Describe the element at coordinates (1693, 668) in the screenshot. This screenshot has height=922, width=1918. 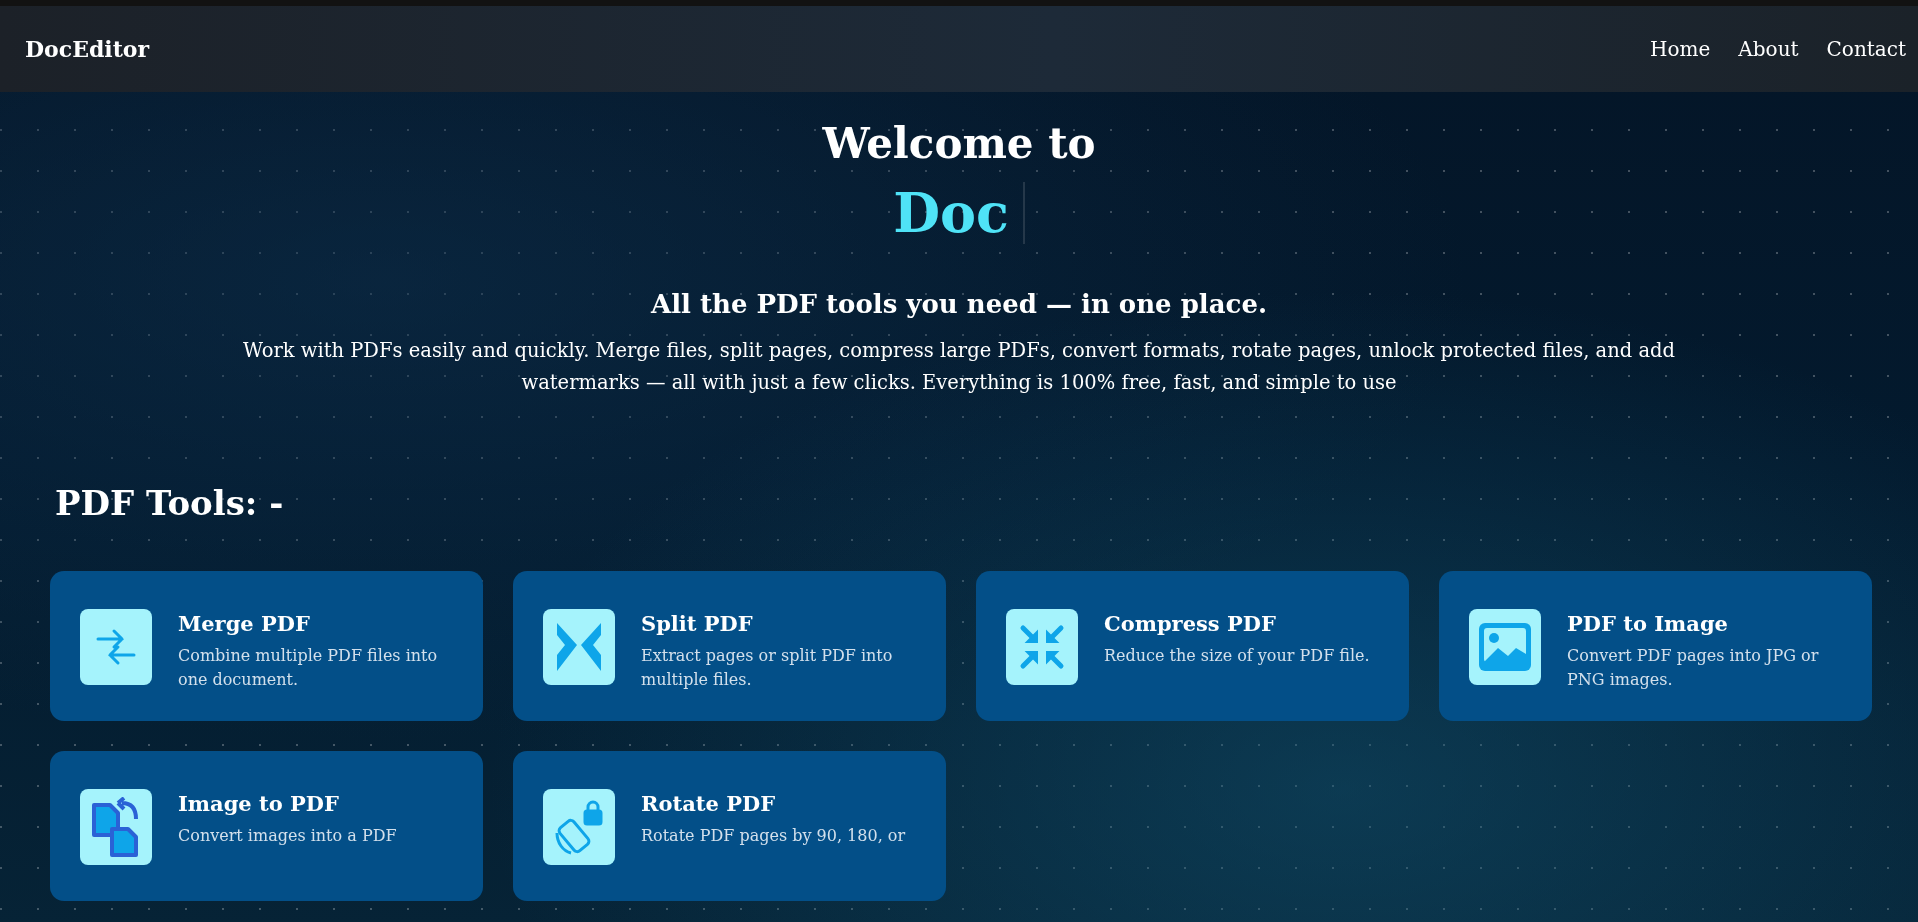
I see `card-description: Convert PDF pages into JPG or PNG images.` at that location.